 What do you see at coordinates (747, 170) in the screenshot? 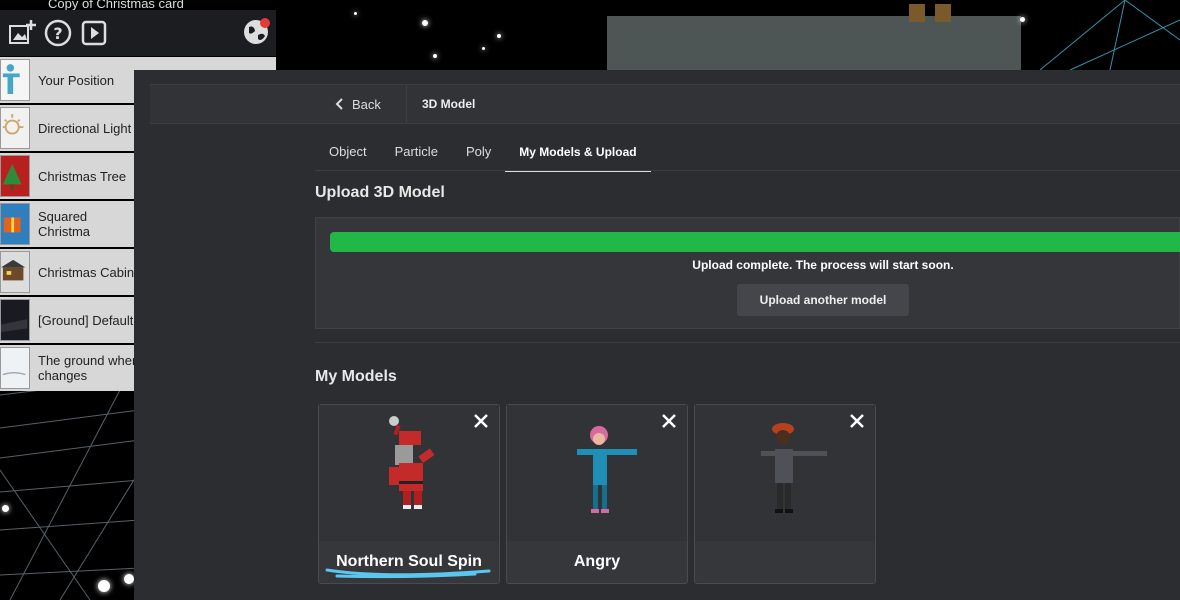
I see `tabs-divider` at bounding box center [747, 170].